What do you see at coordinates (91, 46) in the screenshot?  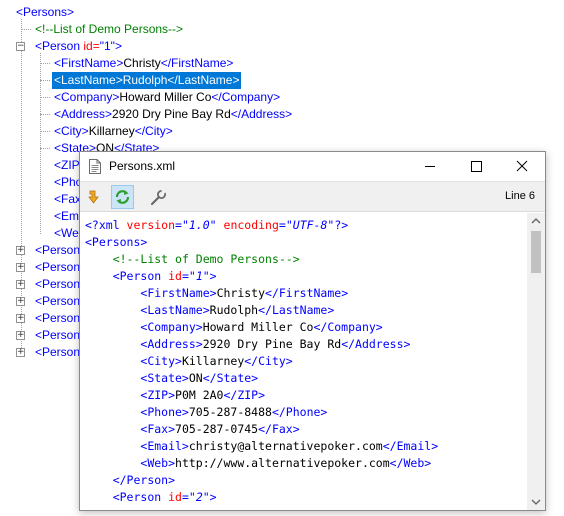 I see `tree-node-attr: id=` at bounding box center [91, 46].